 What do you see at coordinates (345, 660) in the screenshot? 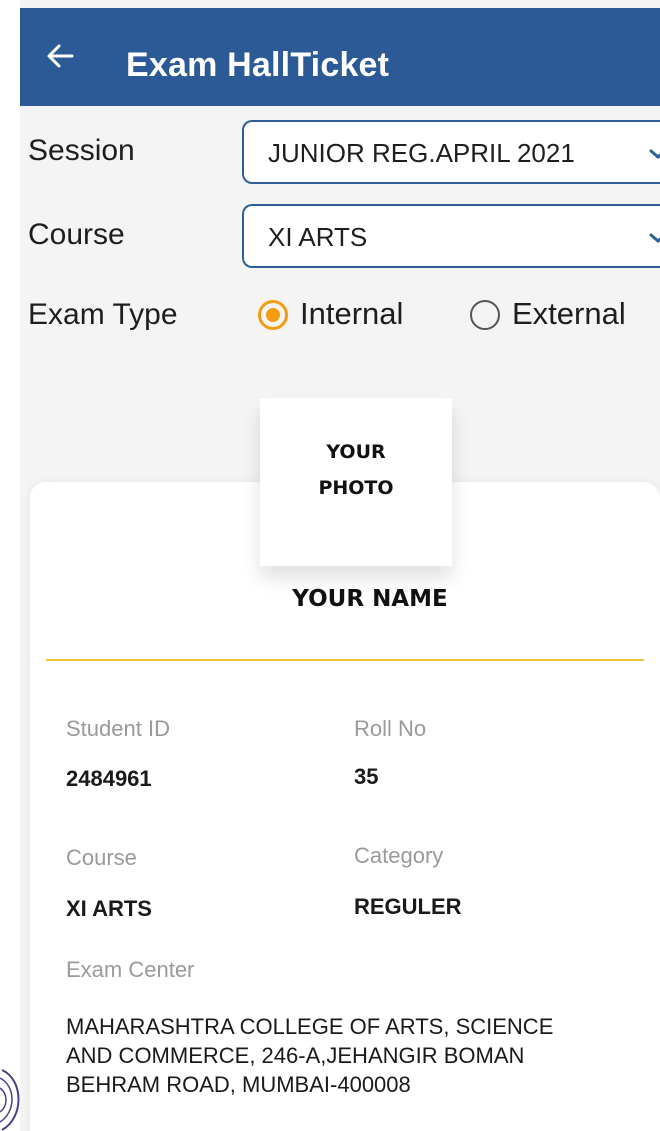
I see `divider` at bounding box center [345, 660].